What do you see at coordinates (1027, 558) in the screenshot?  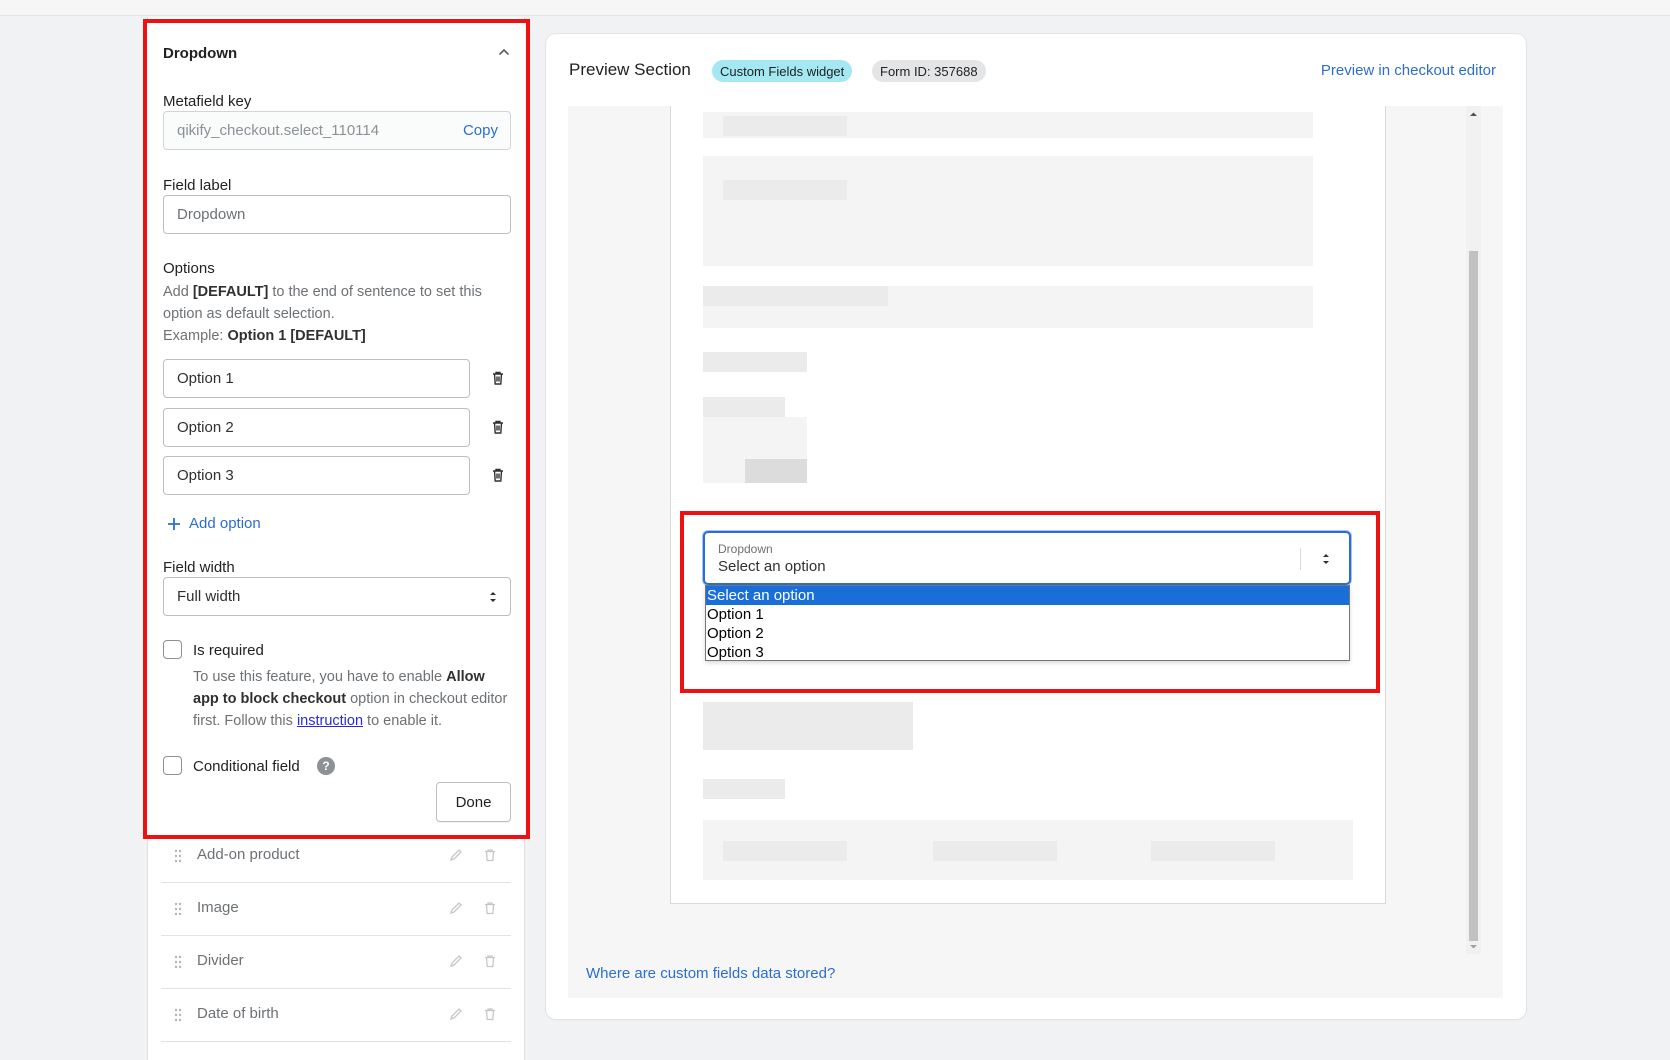 I see `preview-dropdown-select: Dropdown Select an option` at bounding box center [1027, 558].